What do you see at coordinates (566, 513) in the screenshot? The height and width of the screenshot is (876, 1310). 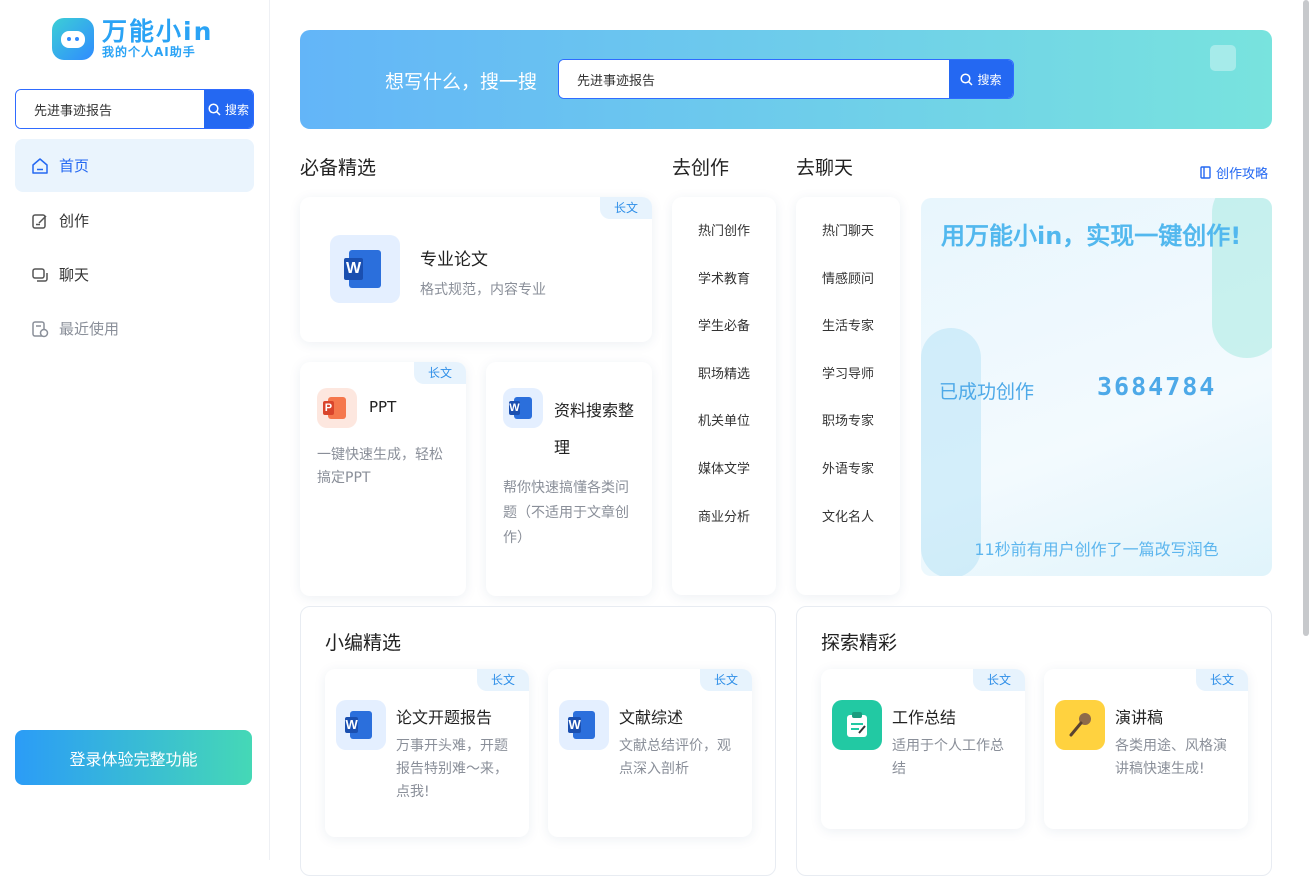 I see `card-research-desc: 帮你快速搞懂各类问题（不适用于文章创作）` at bounding box center [566, 513].